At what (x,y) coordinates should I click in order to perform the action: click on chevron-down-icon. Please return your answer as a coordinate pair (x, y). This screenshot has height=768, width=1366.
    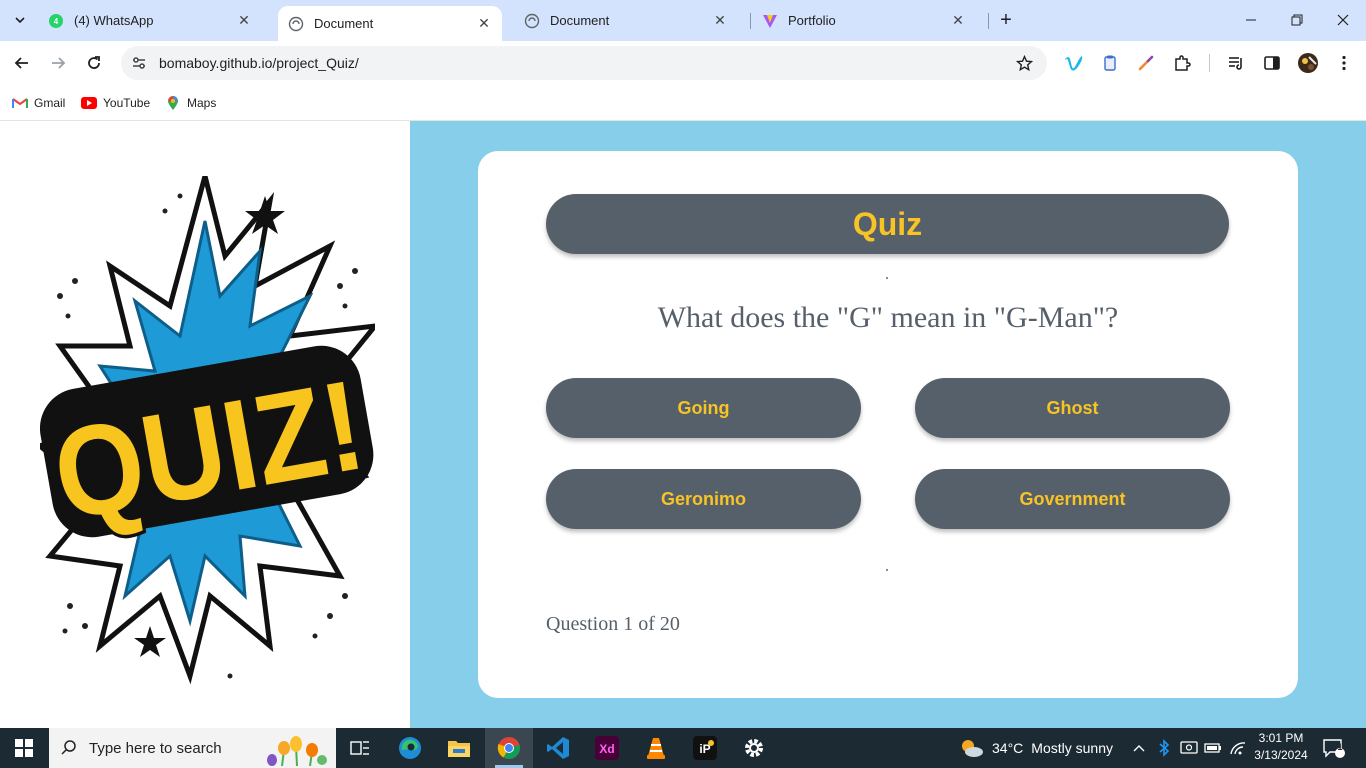
    Looking at the image, I should click on (20, 20).